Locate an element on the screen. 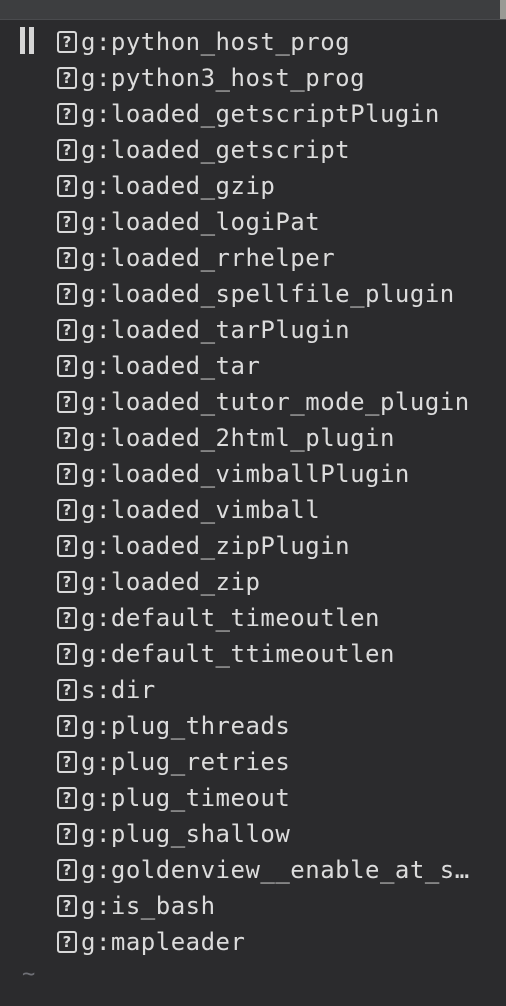  variable-name: g:loaded_logiPat is located at coordinates (201, 222).